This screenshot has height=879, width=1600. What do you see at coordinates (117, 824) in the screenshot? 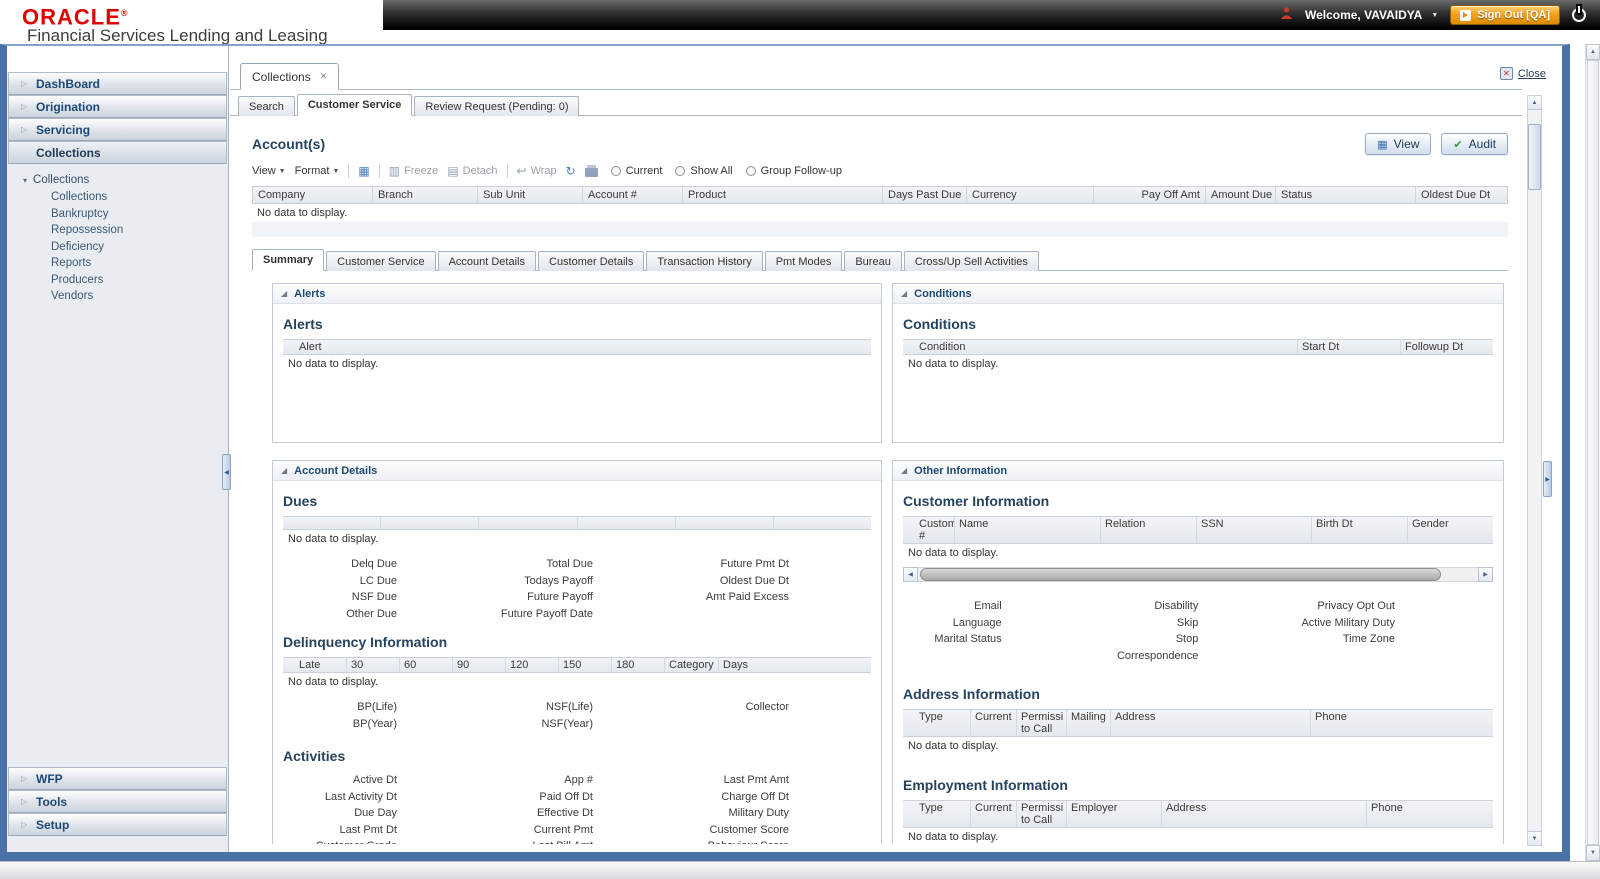
I see `sidebar-item-setup: ▷ Setup` at bounding box center [117, 824].